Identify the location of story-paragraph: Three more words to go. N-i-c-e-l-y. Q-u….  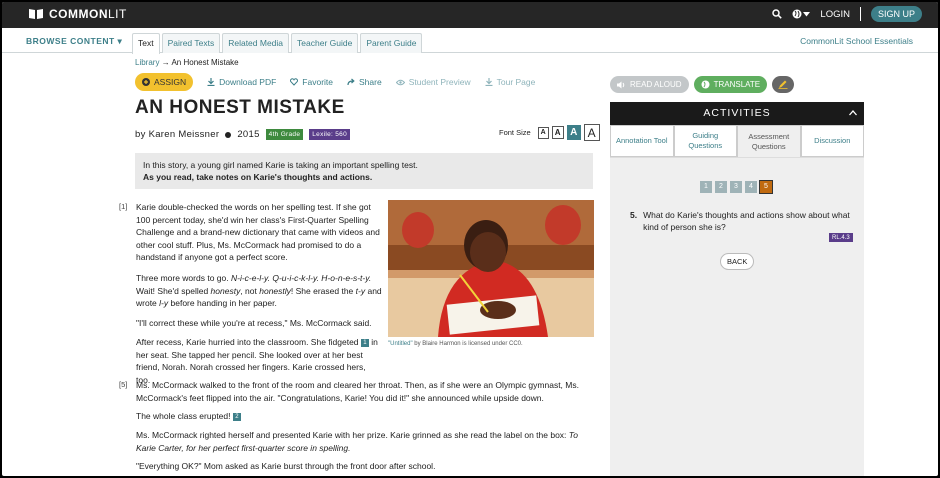
(259, 291).